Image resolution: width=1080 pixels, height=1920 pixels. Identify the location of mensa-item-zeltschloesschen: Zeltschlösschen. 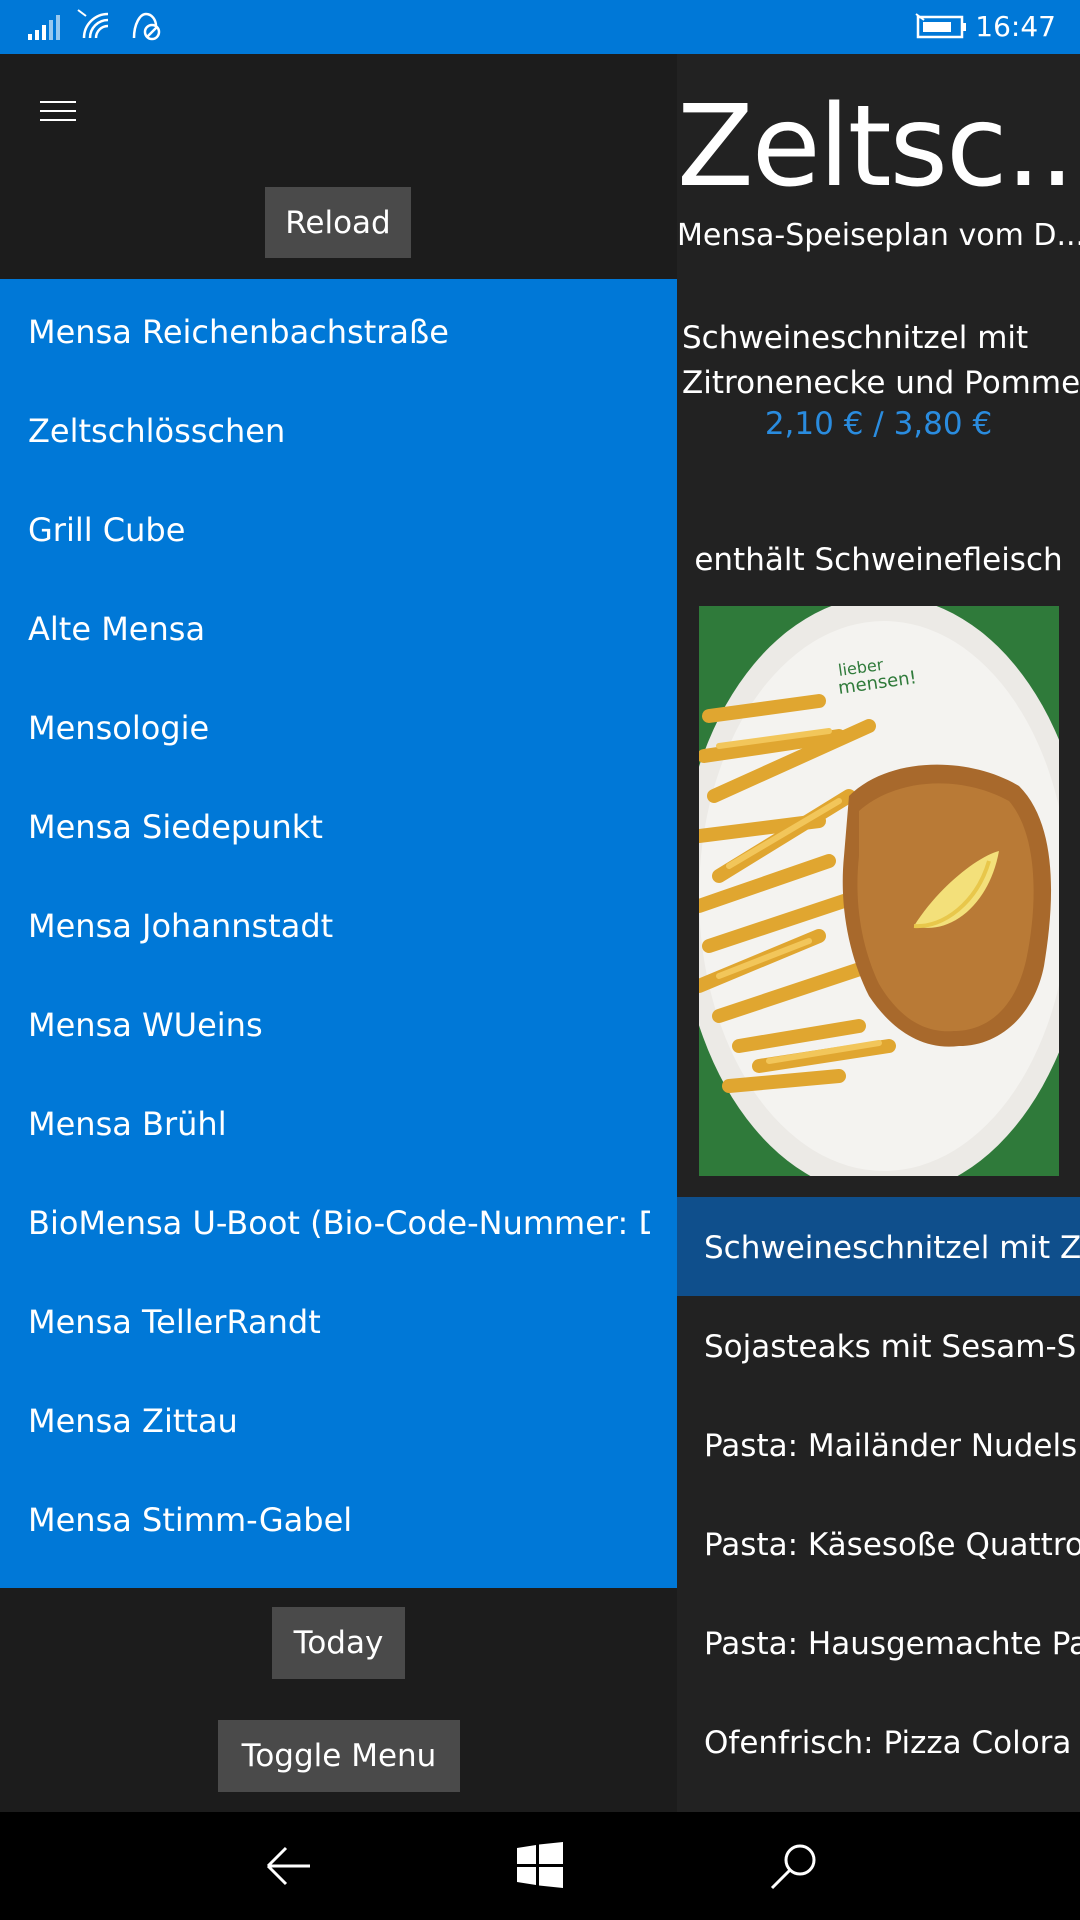
(325, 427).